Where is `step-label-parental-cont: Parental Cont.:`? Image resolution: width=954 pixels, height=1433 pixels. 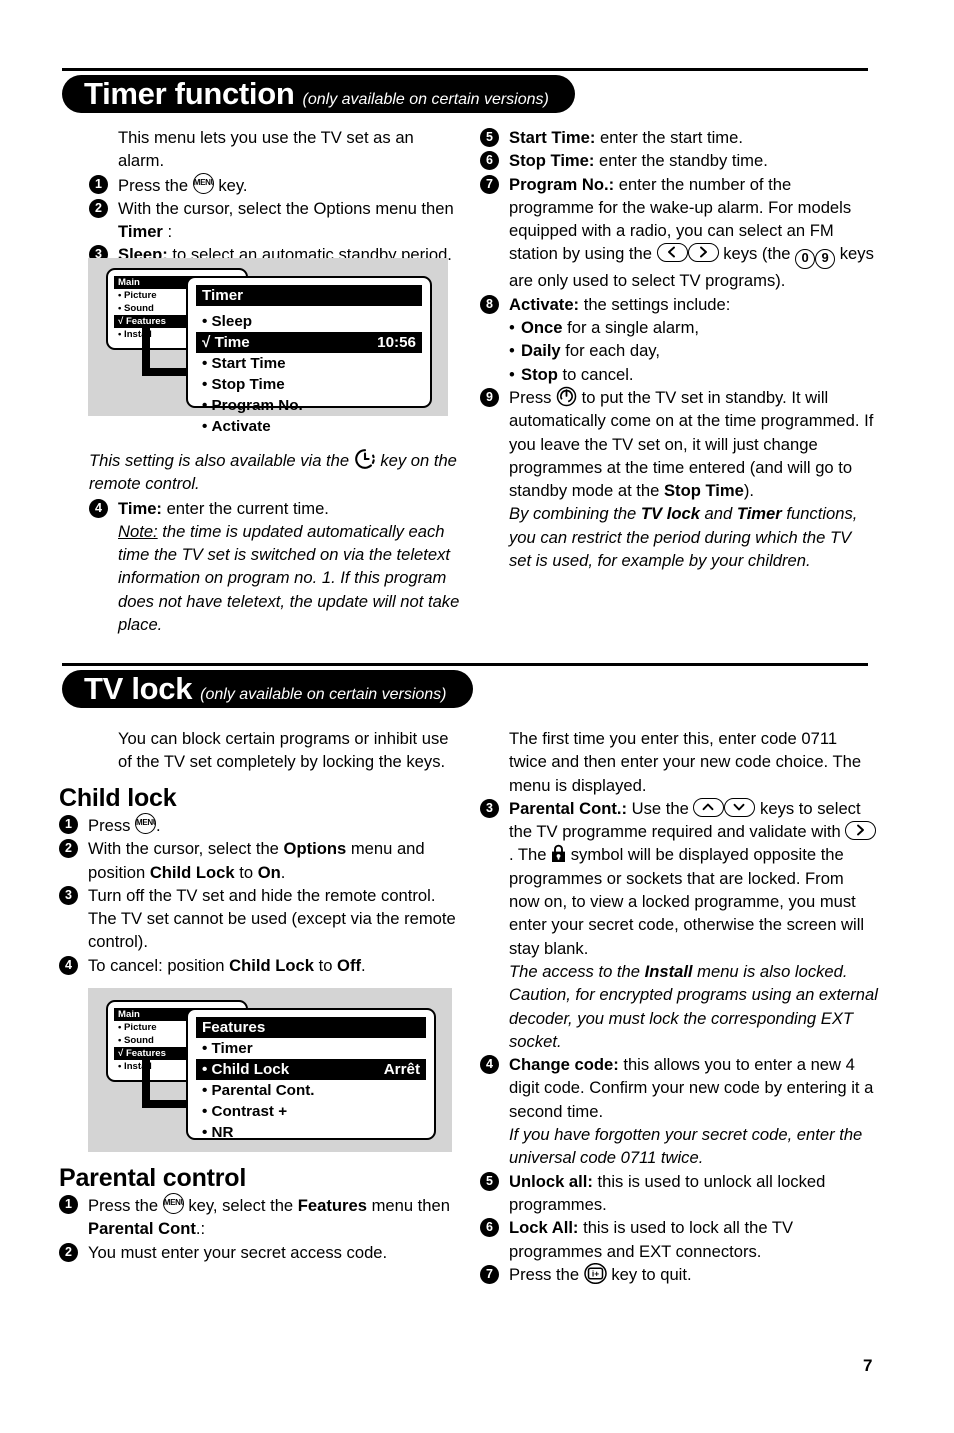 step-label-parental-cont: Parental Cont.: is located at coordinates (568, 808).